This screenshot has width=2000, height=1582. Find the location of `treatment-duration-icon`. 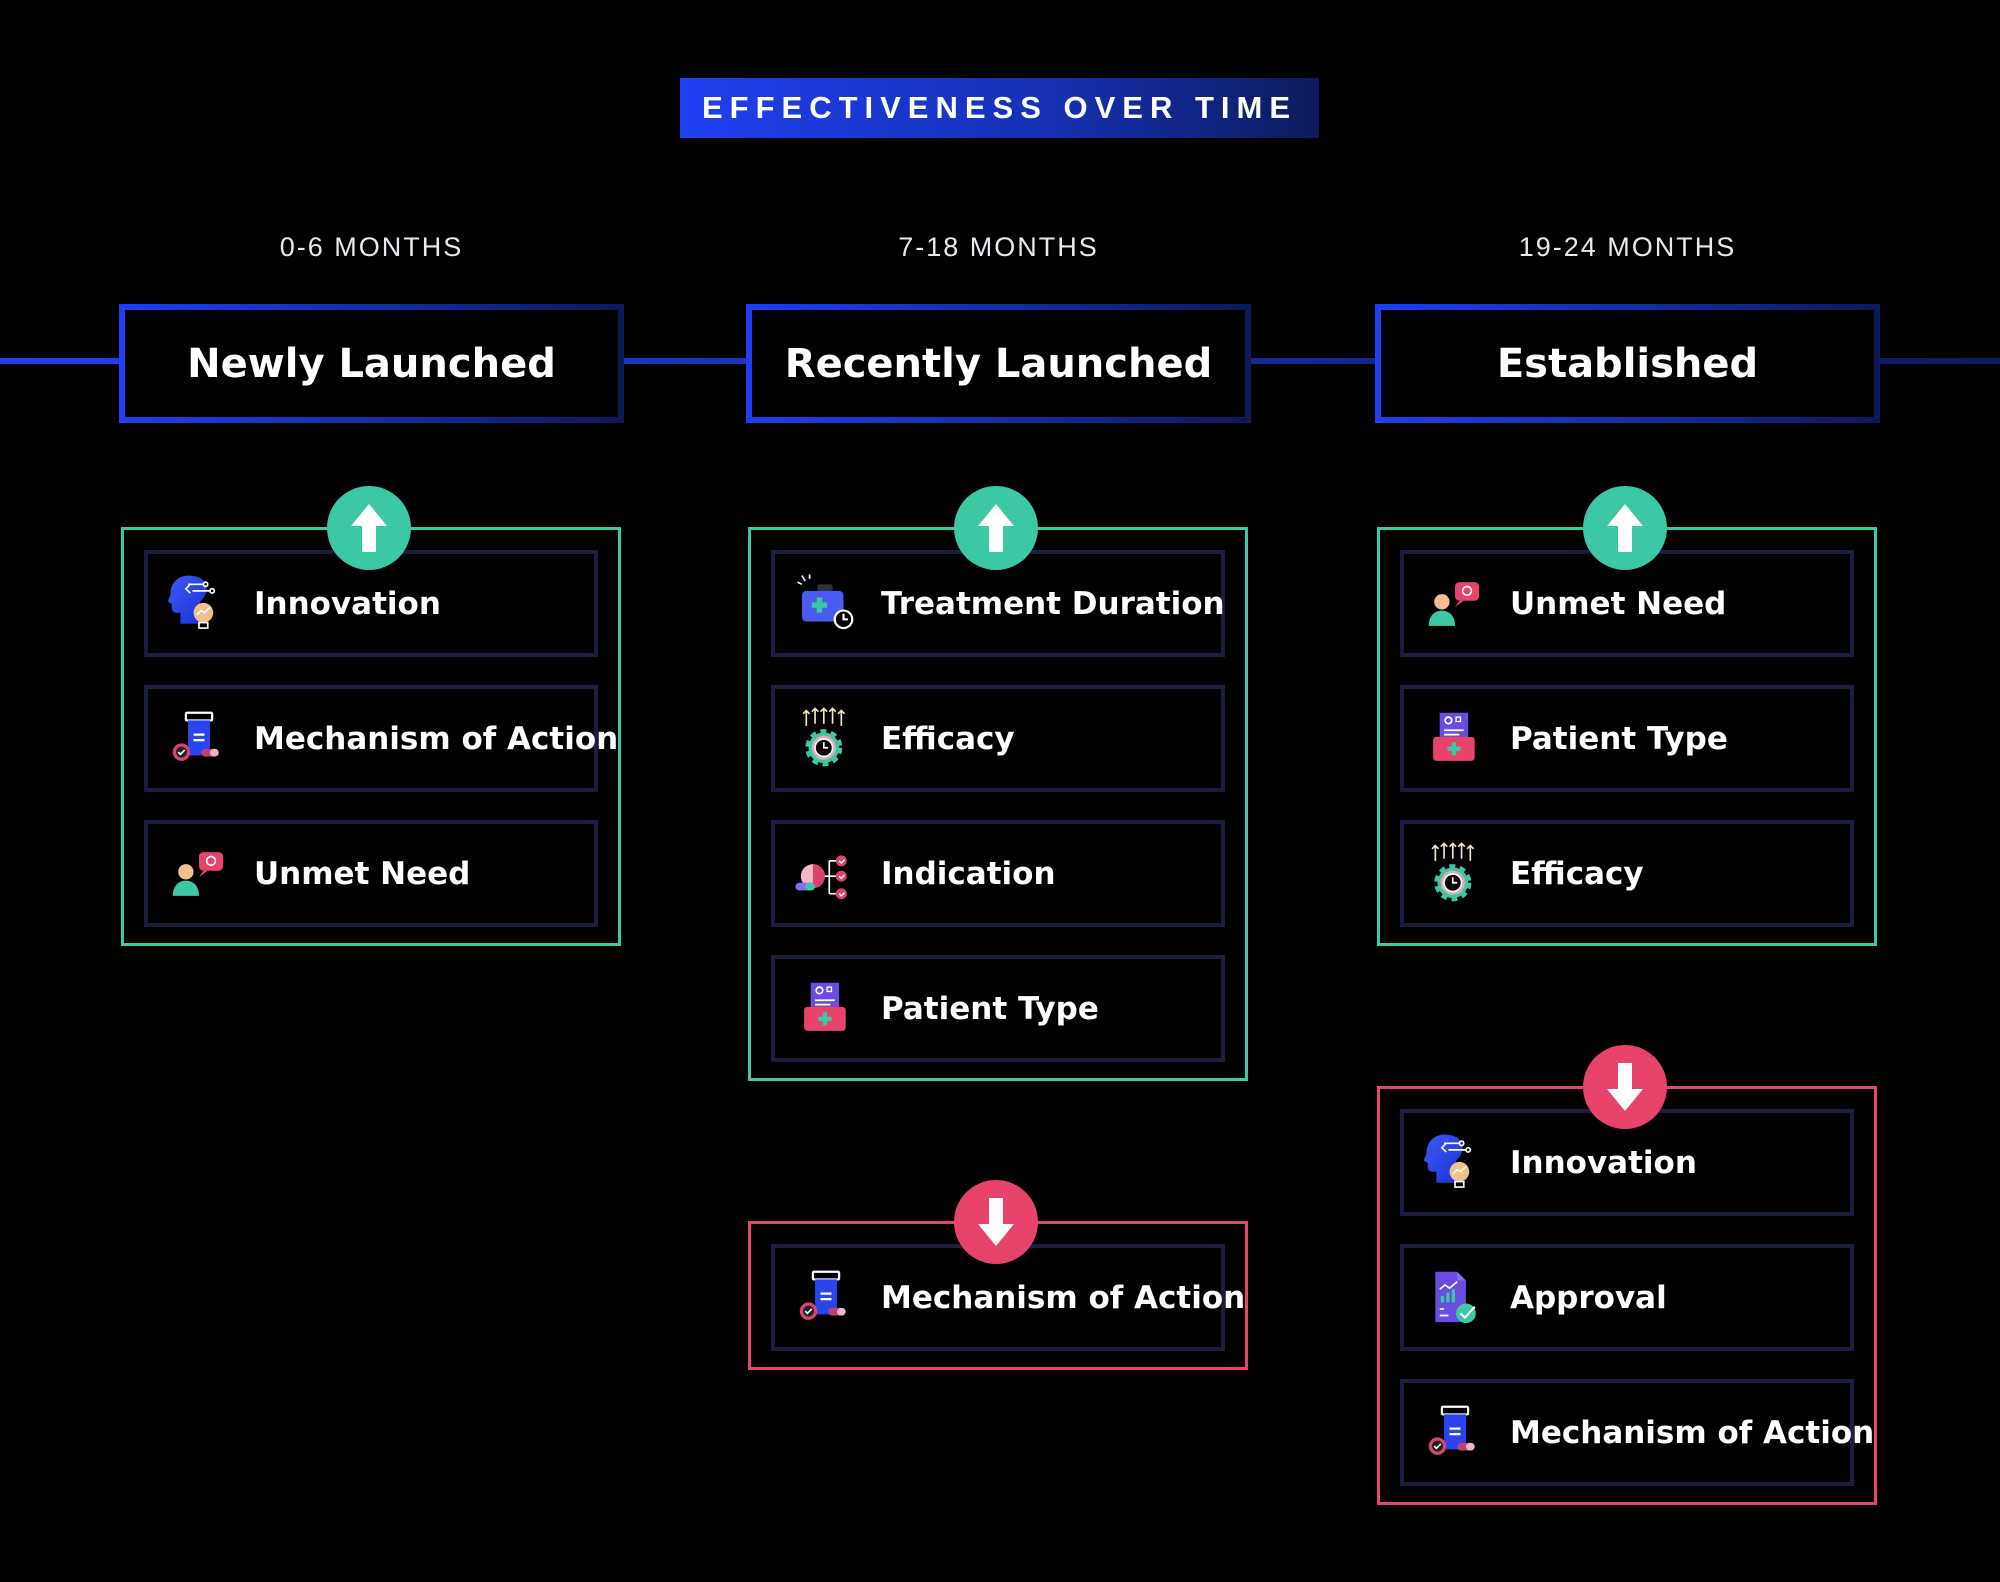

treatment-duration-icon is located at coordinates (825, 601).